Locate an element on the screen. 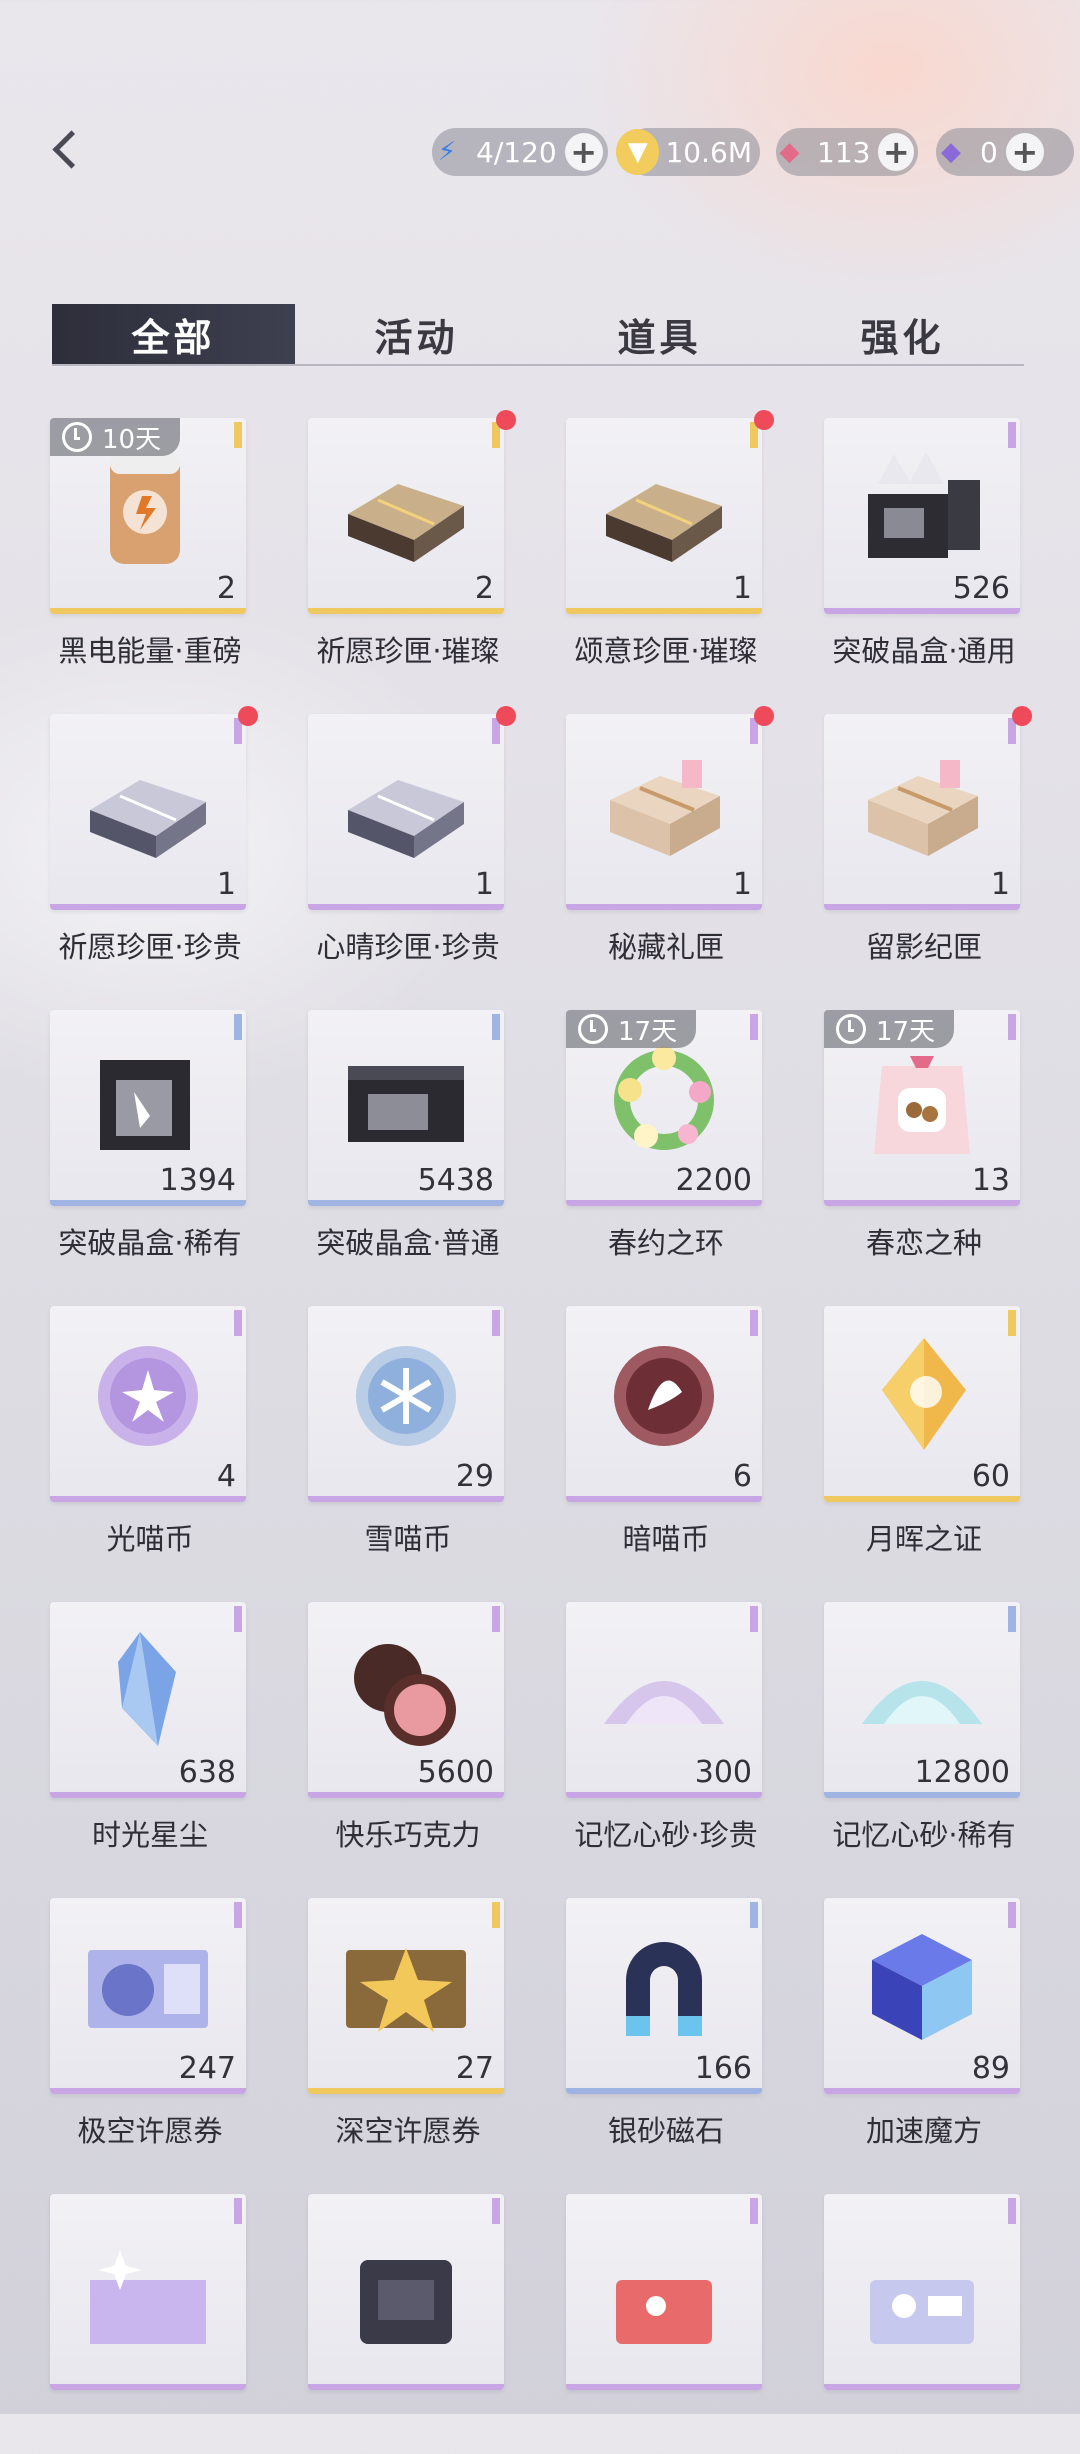 This screenshot has height=2454, width=1080. item-card: 27 is located at coordinates (406, 1996).